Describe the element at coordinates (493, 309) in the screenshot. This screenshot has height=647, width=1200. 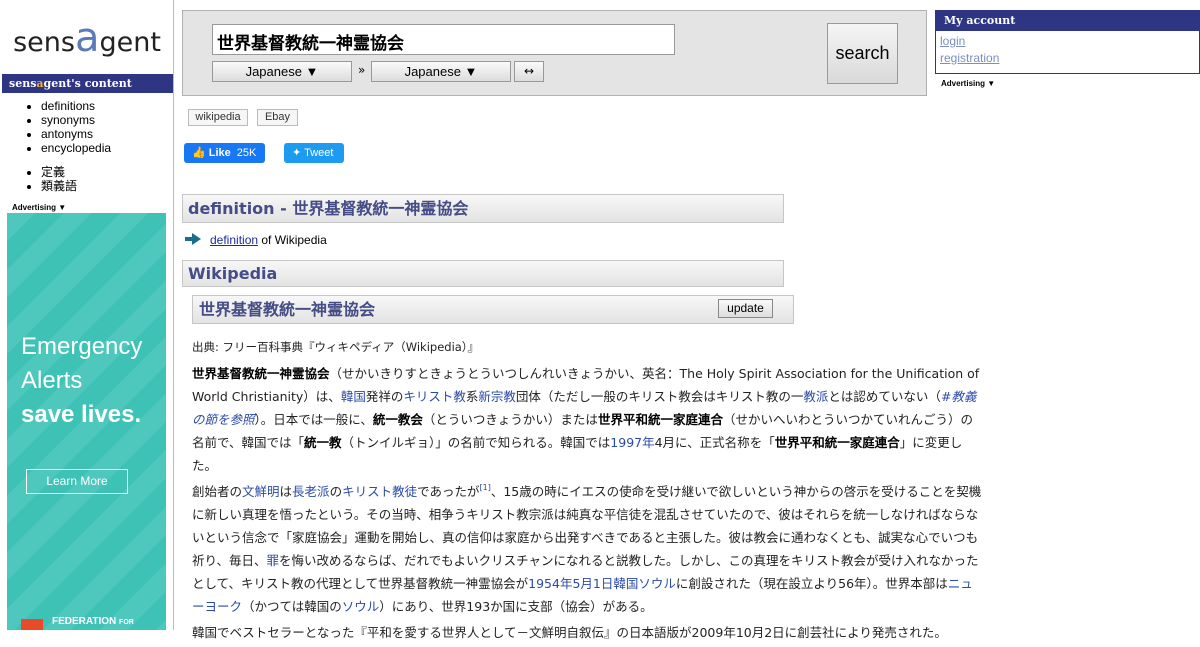
I see `term-heading: 世界基督教統一神霊協会` at that location.